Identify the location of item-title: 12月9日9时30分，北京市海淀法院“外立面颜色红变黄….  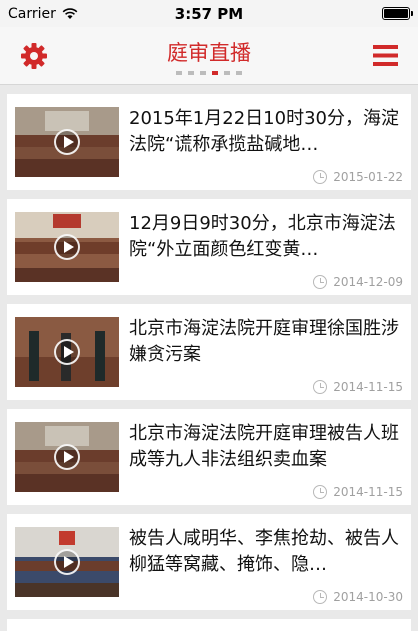
(262, 236).